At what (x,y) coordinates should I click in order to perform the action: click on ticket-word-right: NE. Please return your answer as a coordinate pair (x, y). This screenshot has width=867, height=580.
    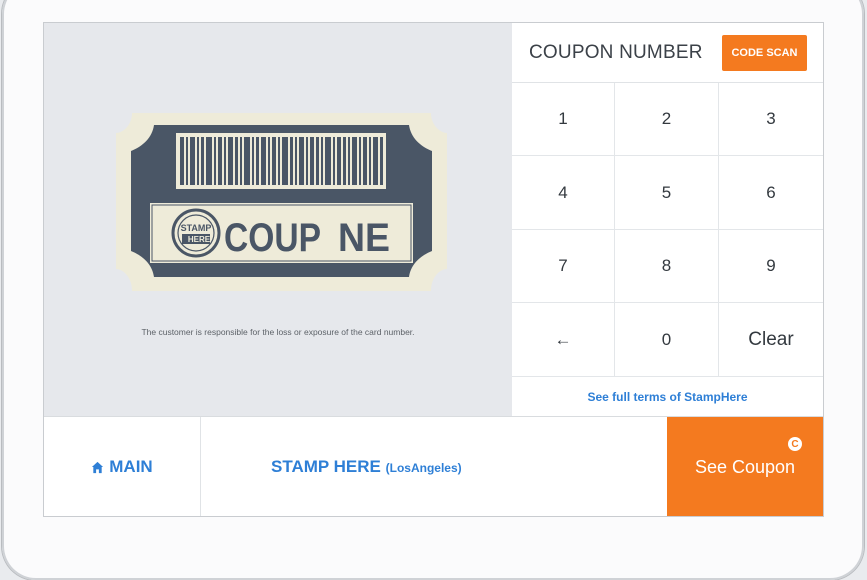
    Looking at the image, I should click on (364, 238).